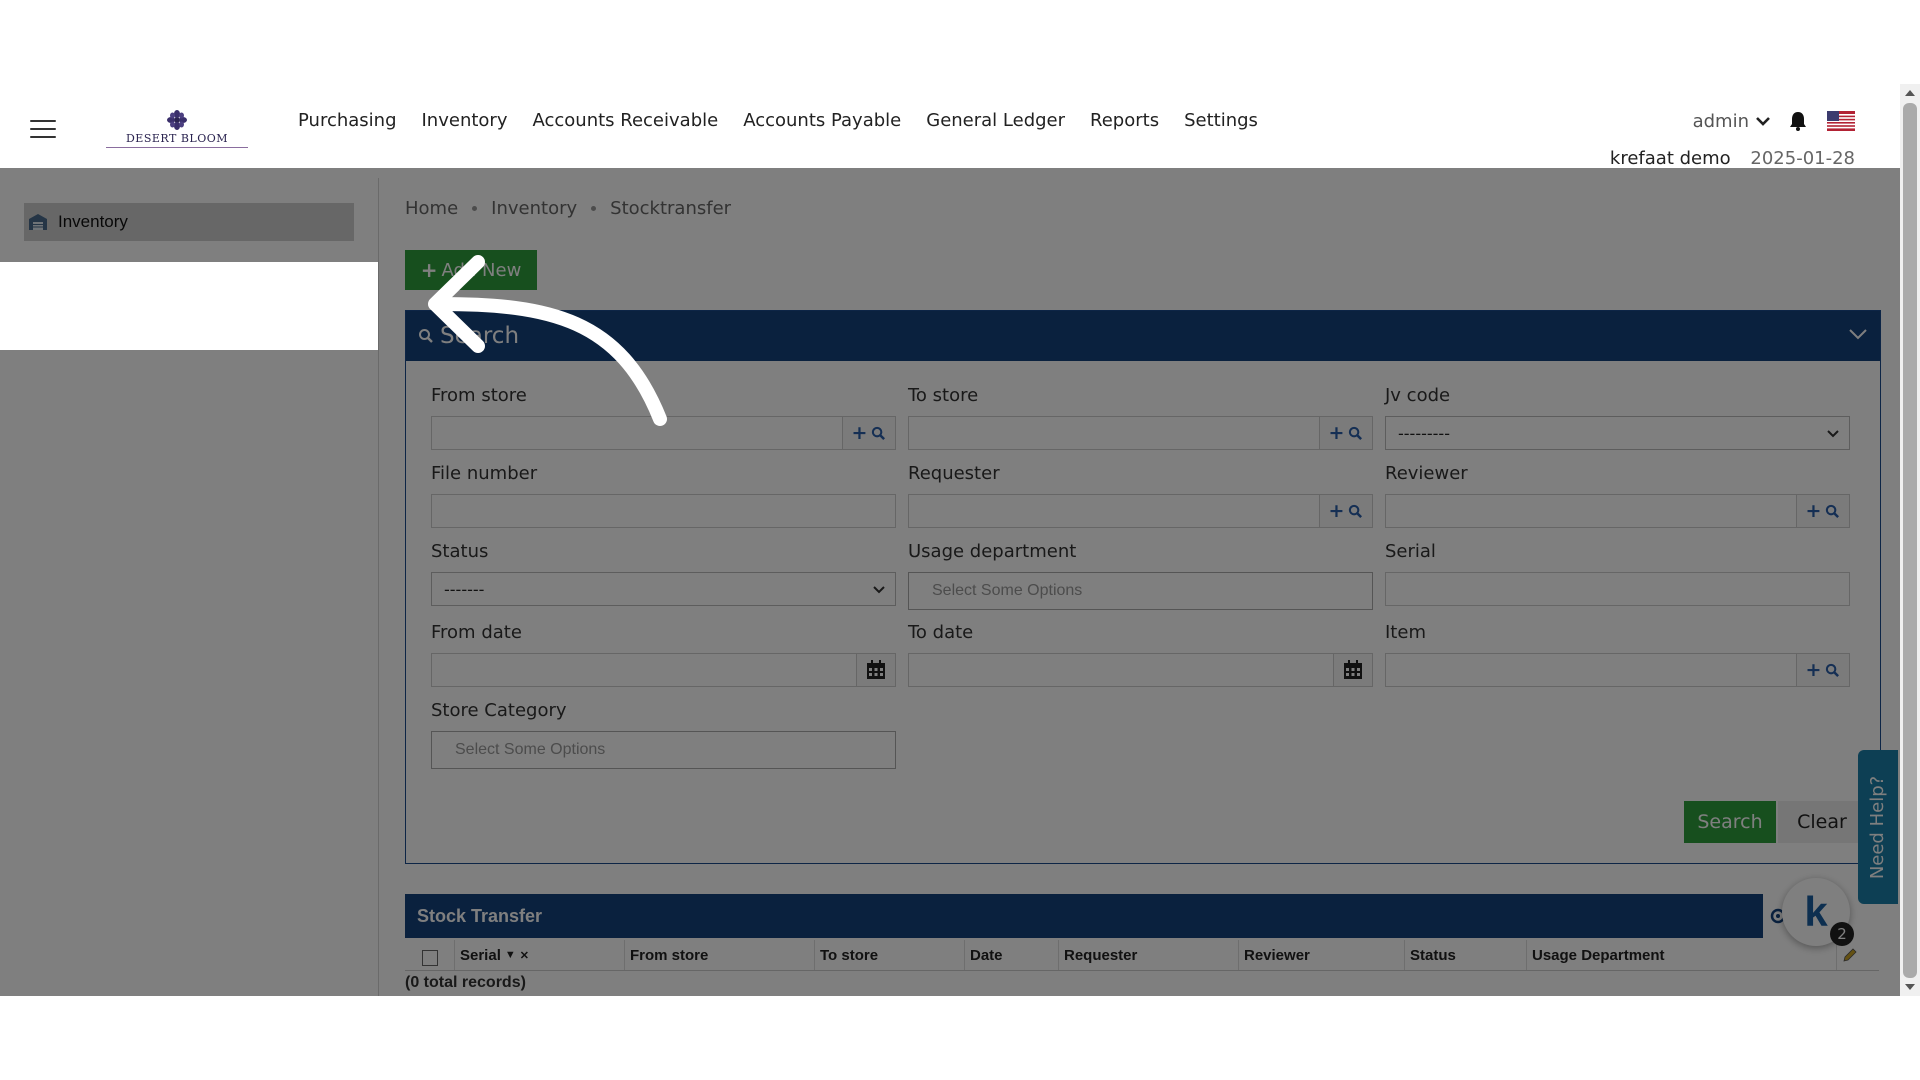 Image resolution: width=1920 pixels, height=1080 pixels. Describe the element at coordinates (1345, 511) in the screenshot. I see `requester-lookup-button: +` at that location.